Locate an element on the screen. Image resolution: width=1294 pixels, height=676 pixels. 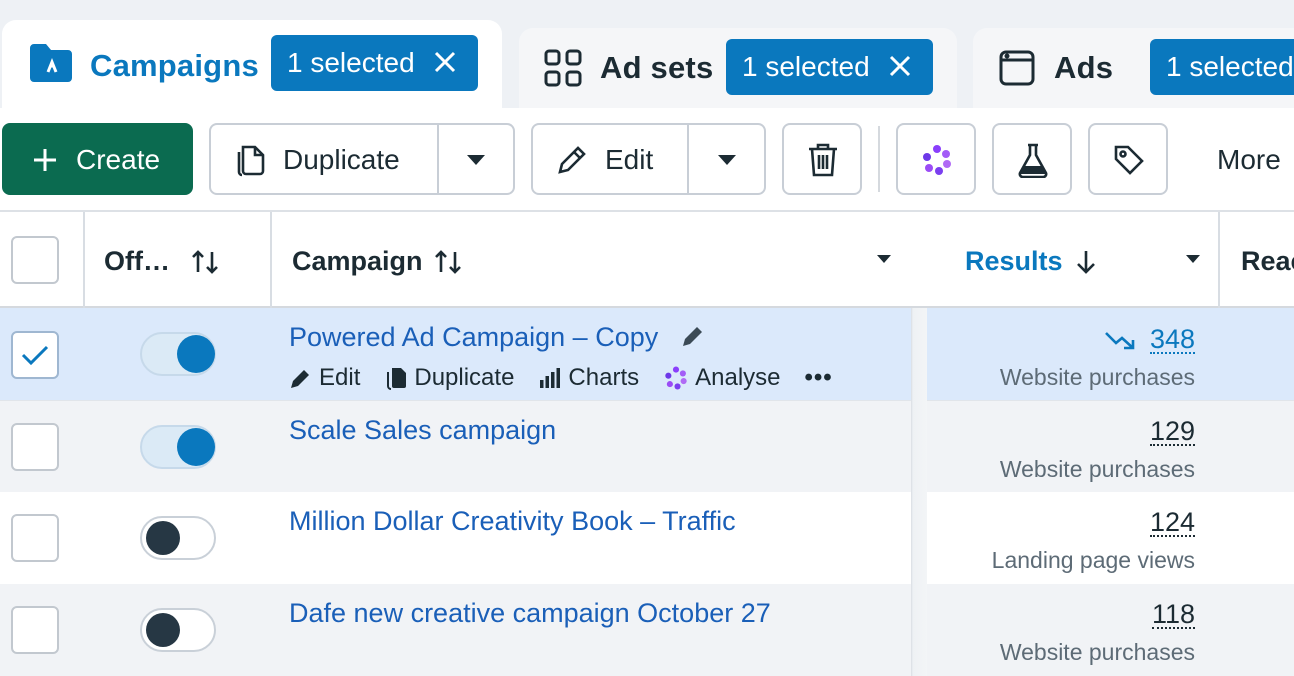
header-results-label: Results is located at coordinates (1014, 261).